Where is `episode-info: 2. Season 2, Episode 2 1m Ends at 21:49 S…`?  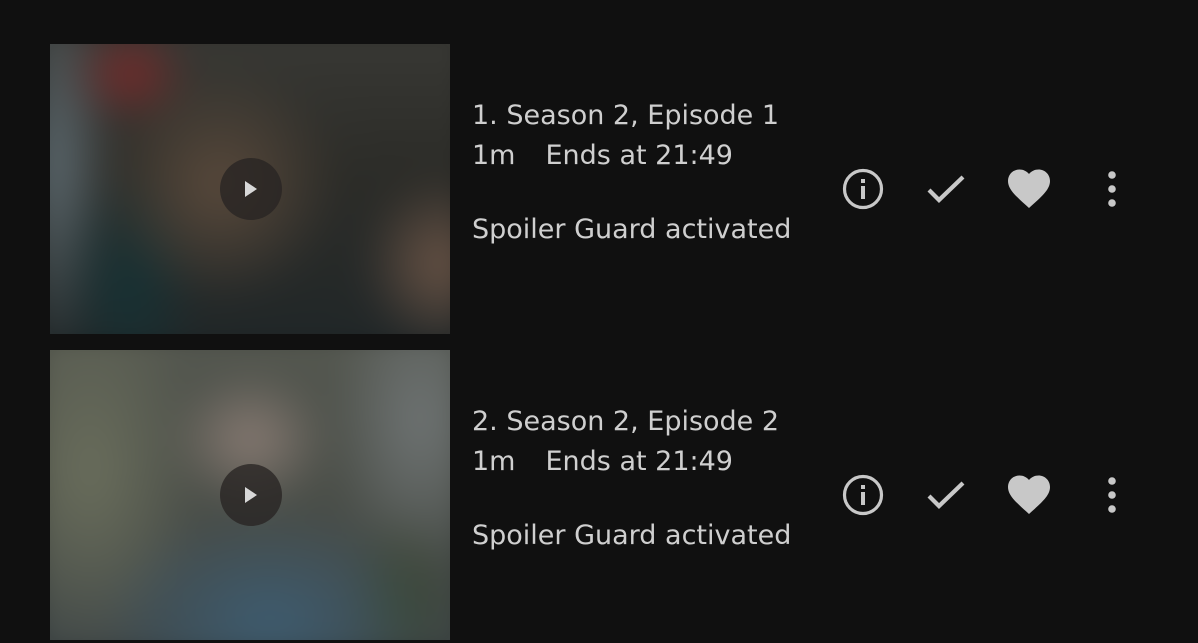 episode-info: 2. Season 2, Episode 2 1m Ends at 21:49 S… is located at coordinates (652, 479).